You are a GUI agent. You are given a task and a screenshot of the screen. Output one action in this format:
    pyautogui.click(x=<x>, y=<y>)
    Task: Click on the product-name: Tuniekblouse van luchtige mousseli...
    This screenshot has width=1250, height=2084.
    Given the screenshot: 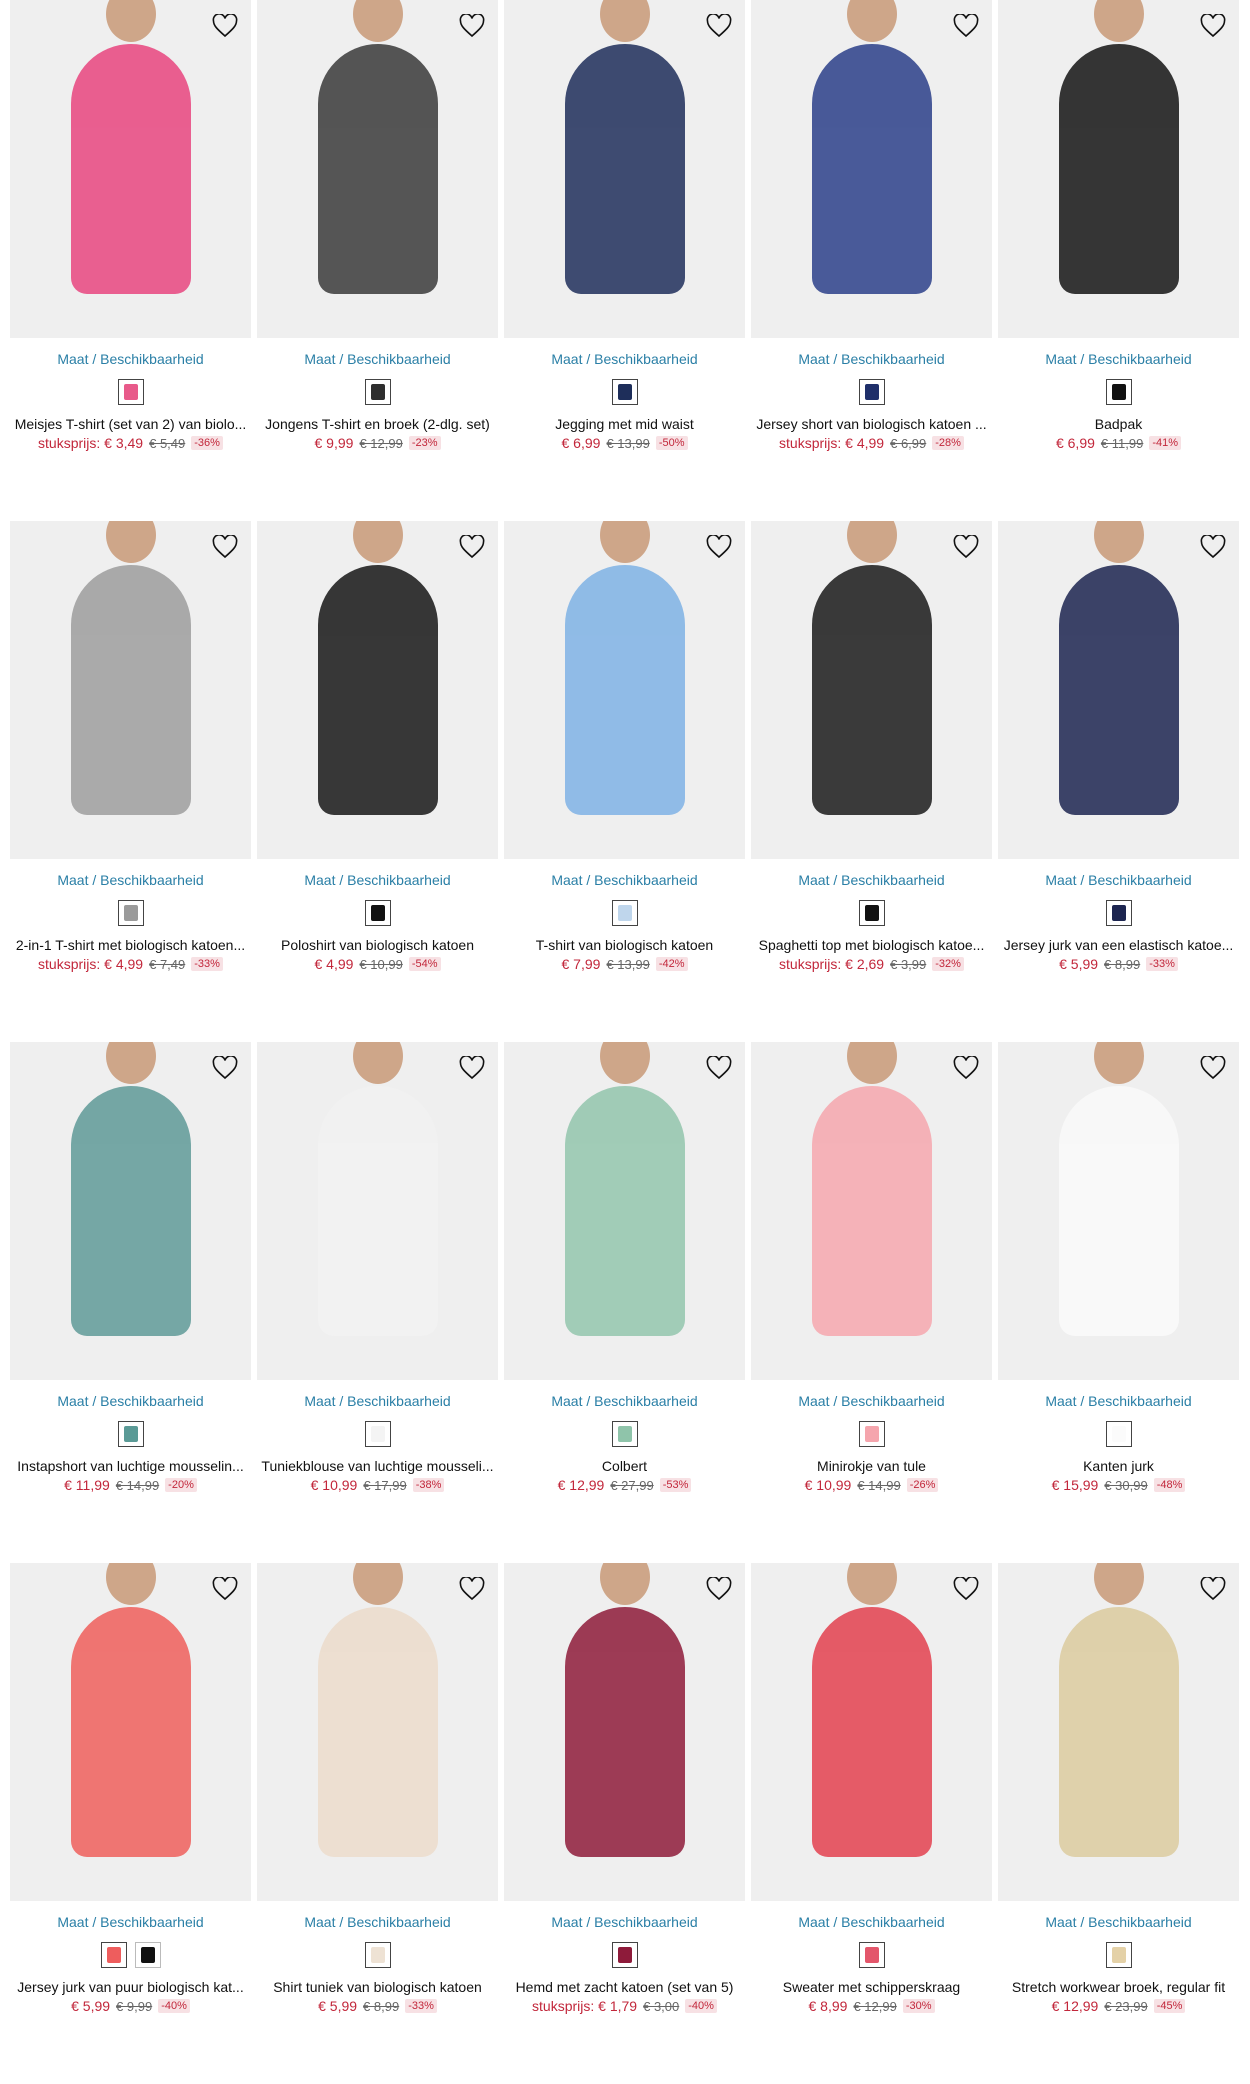 What is the action you would take?
    pyautogui.click(x=377, y=1466)
    